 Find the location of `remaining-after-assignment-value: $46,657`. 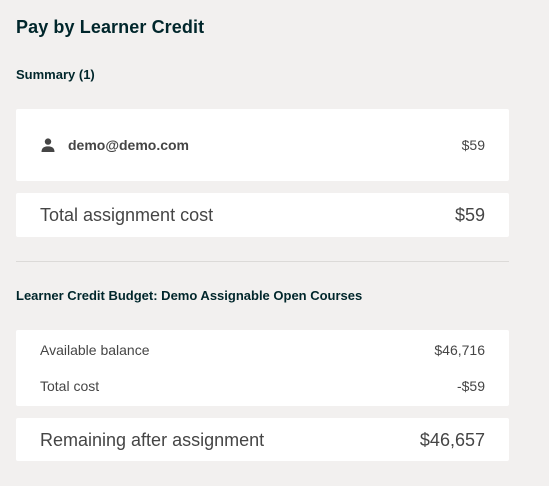

remaining-after-assignment-value: $46,657 is located at coordinates (452, 439).